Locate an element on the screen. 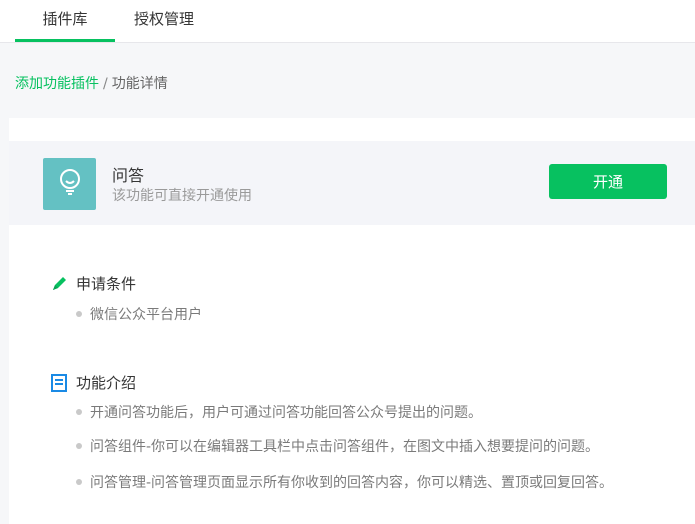 This screenshot has height=524, width=695. intro-heading: 功能介绍 is located at coordinates (93, 382).